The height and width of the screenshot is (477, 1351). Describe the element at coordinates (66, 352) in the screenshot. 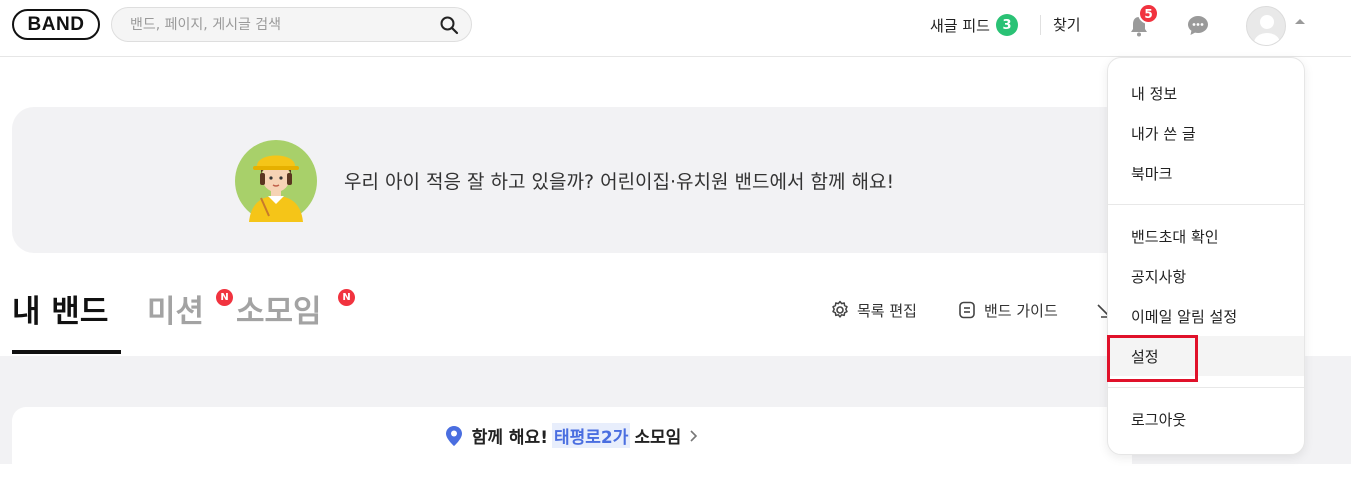

I see `active-tab-underline` at that location.